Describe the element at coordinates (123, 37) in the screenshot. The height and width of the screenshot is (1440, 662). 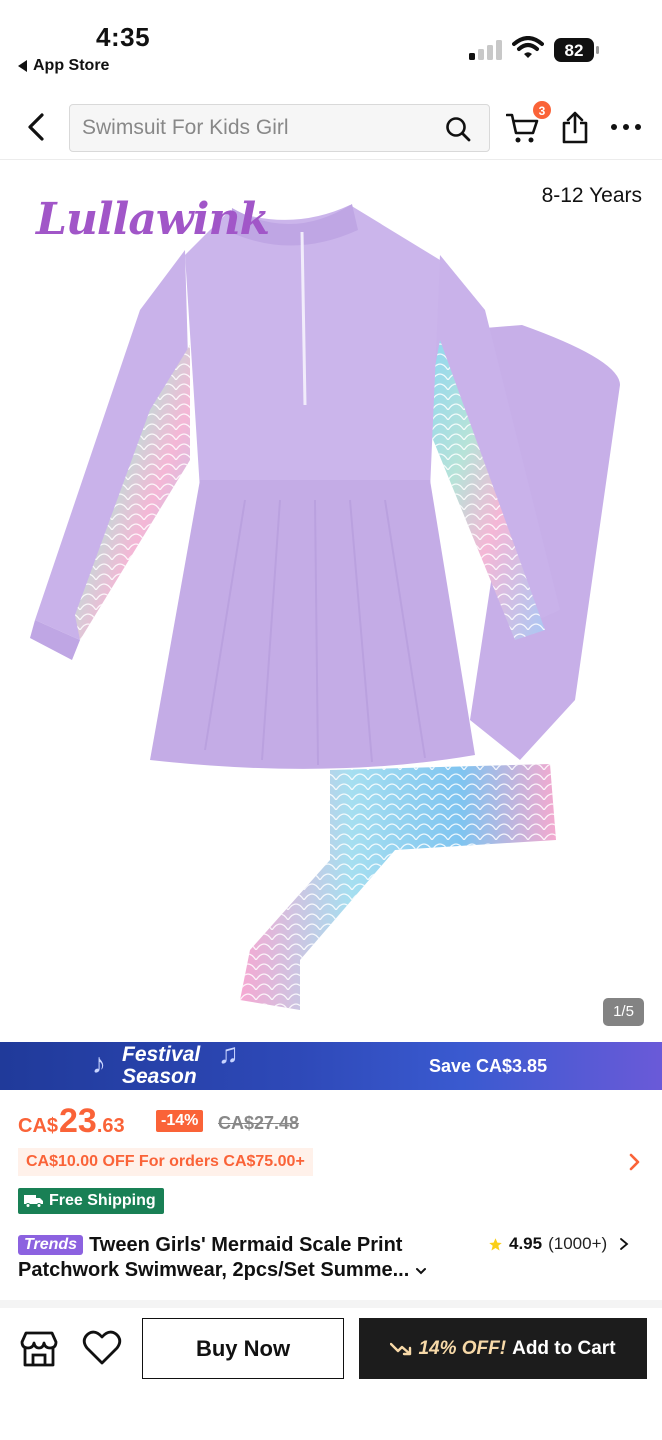
I see `status-time: 4:35` at that location.